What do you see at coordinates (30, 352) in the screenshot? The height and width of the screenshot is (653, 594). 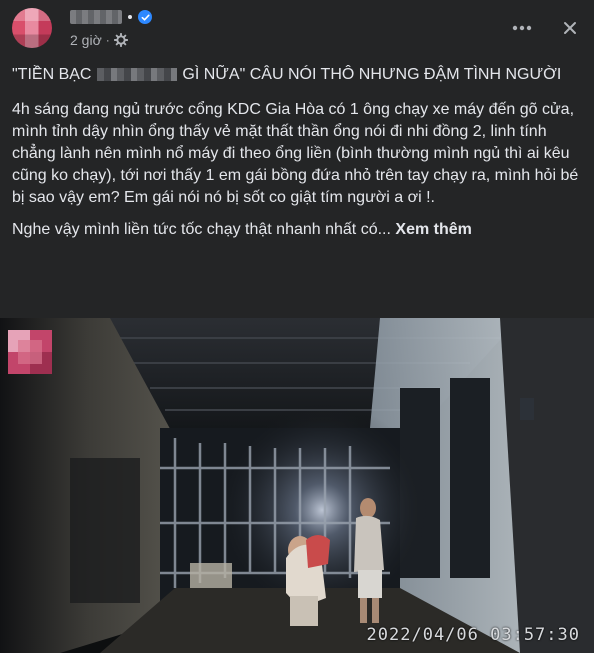 I see `blurred-logo` at bounding box center [30, 352].